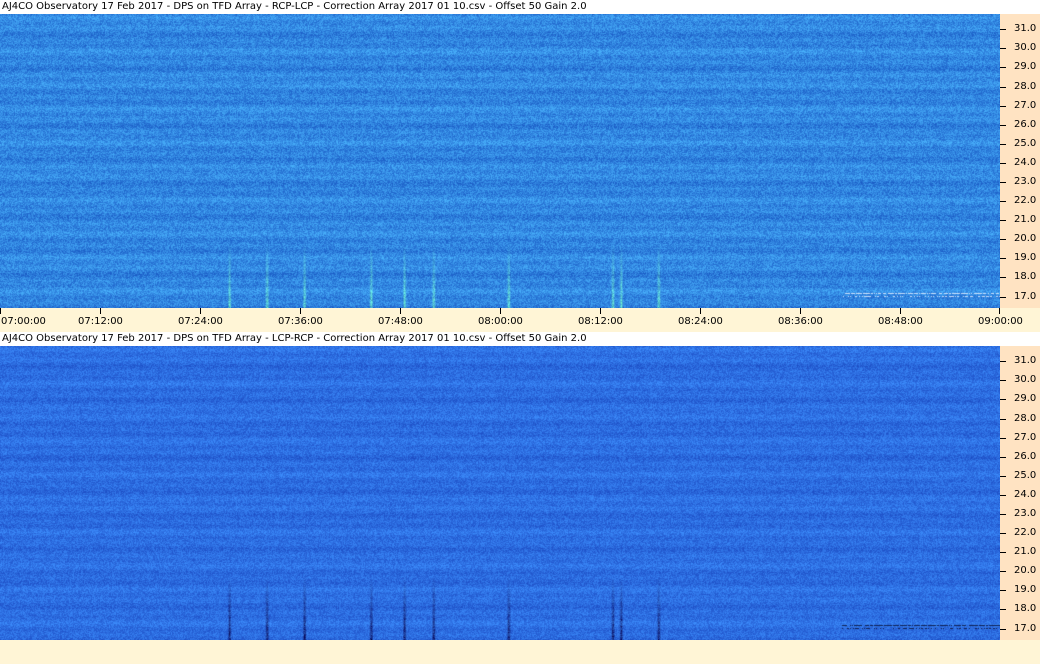  What do you see at coordinates (500, 322) in the screenshot?
I see `x-tick-label: 08:00:00` at bounding box center [500, 322].